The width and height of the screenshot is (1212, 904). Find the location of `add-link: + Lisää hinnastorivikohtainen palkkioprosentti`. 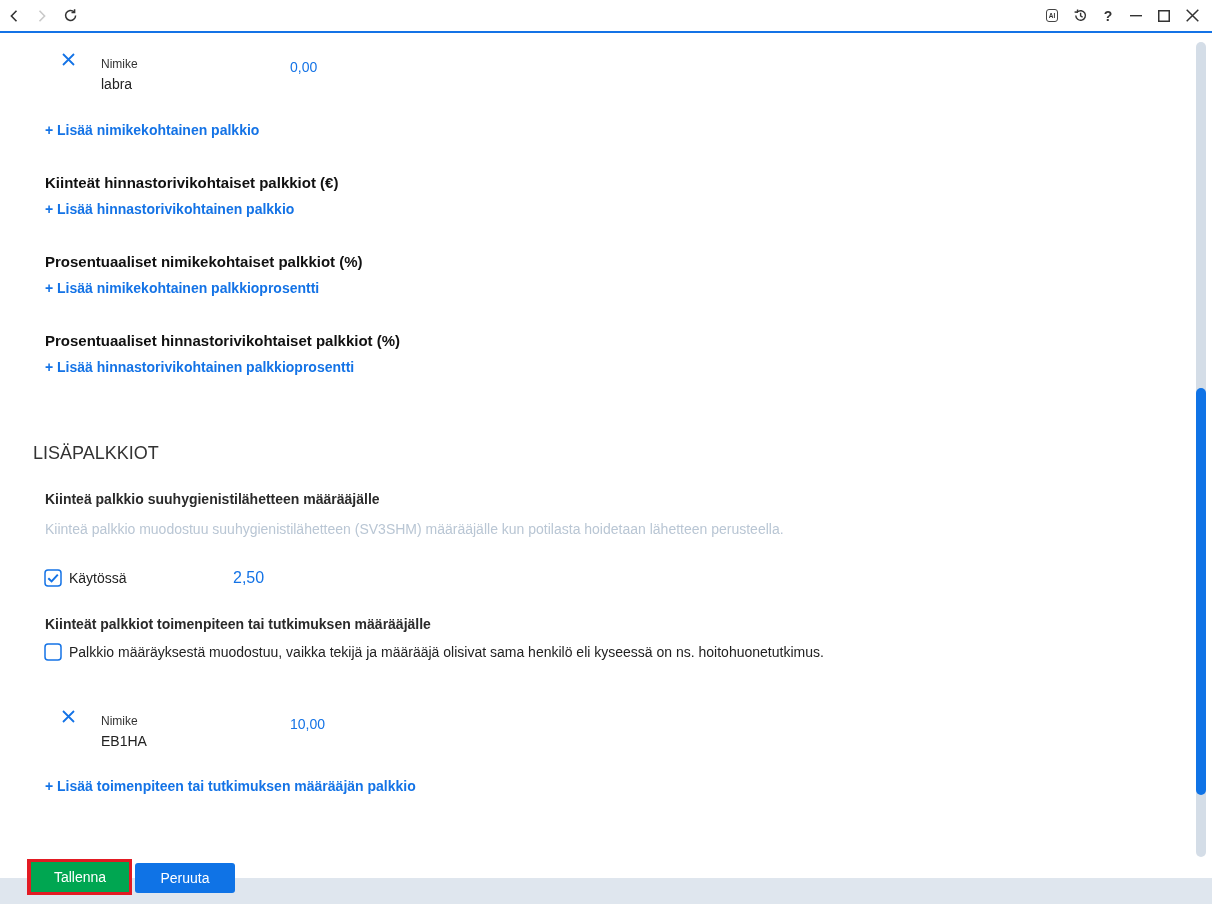

add-link: + Lisää hinnastorivikohtainen palkkioprosentti is located at coordinates (200, 367).